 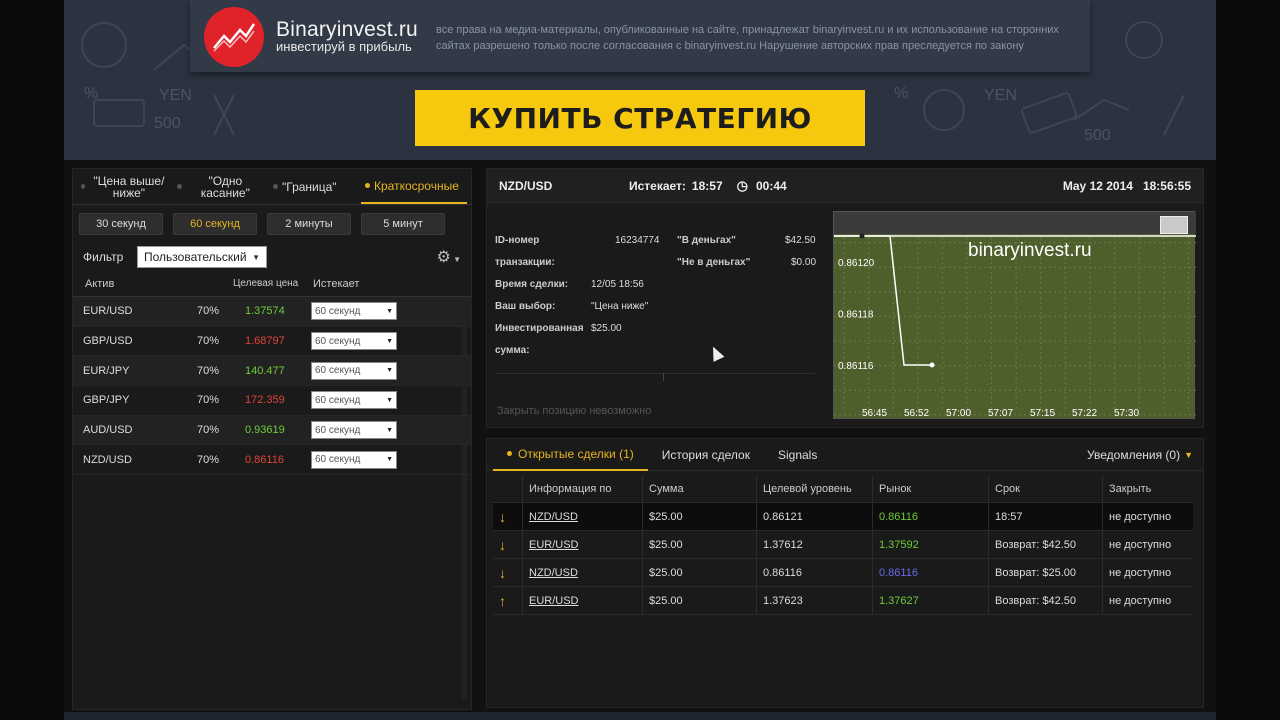 I want to click on asset-row-eurjpy: EUR/JPY 70% 140.477 60 секунд ▼, so click(x=272, y=371).